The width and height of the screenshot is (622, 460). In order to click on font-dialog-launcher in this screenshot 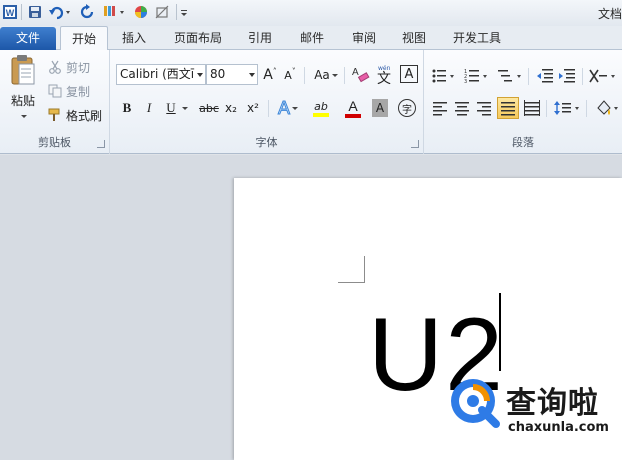, I will do `click(415, 144)`.